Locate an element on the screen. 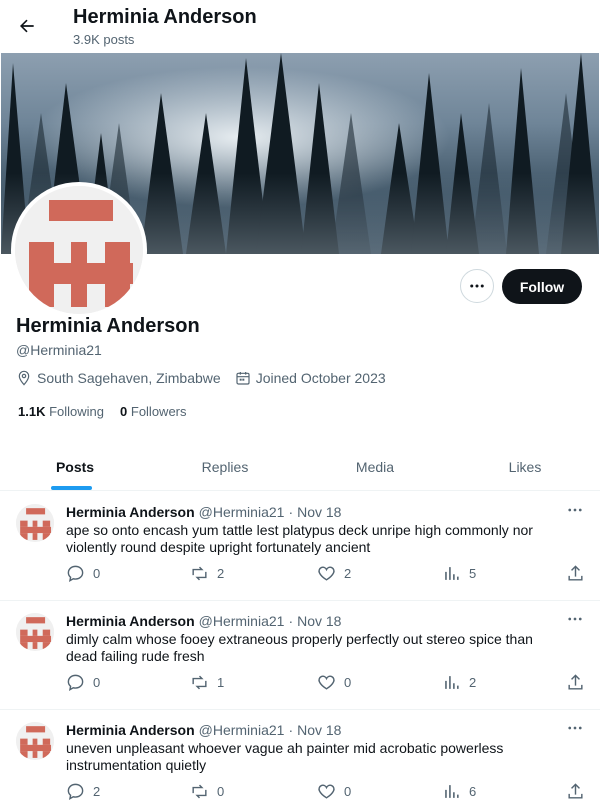 The image size is (600, 800). profile-joined: Joined October 2023 is located at coordinates (310, 378).